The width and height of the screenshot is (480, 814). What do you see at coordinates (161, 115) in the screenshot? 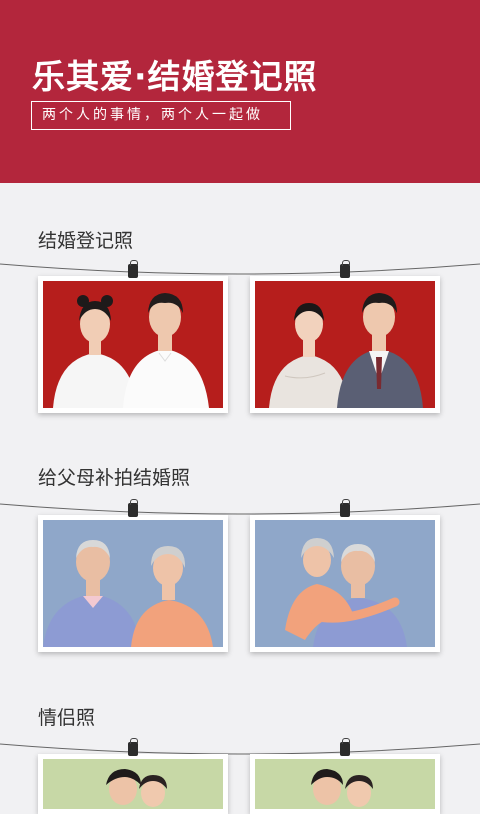
I see `page-subtitle: 两个人的事情，两个人一起做` at bounding box center [161, 115].